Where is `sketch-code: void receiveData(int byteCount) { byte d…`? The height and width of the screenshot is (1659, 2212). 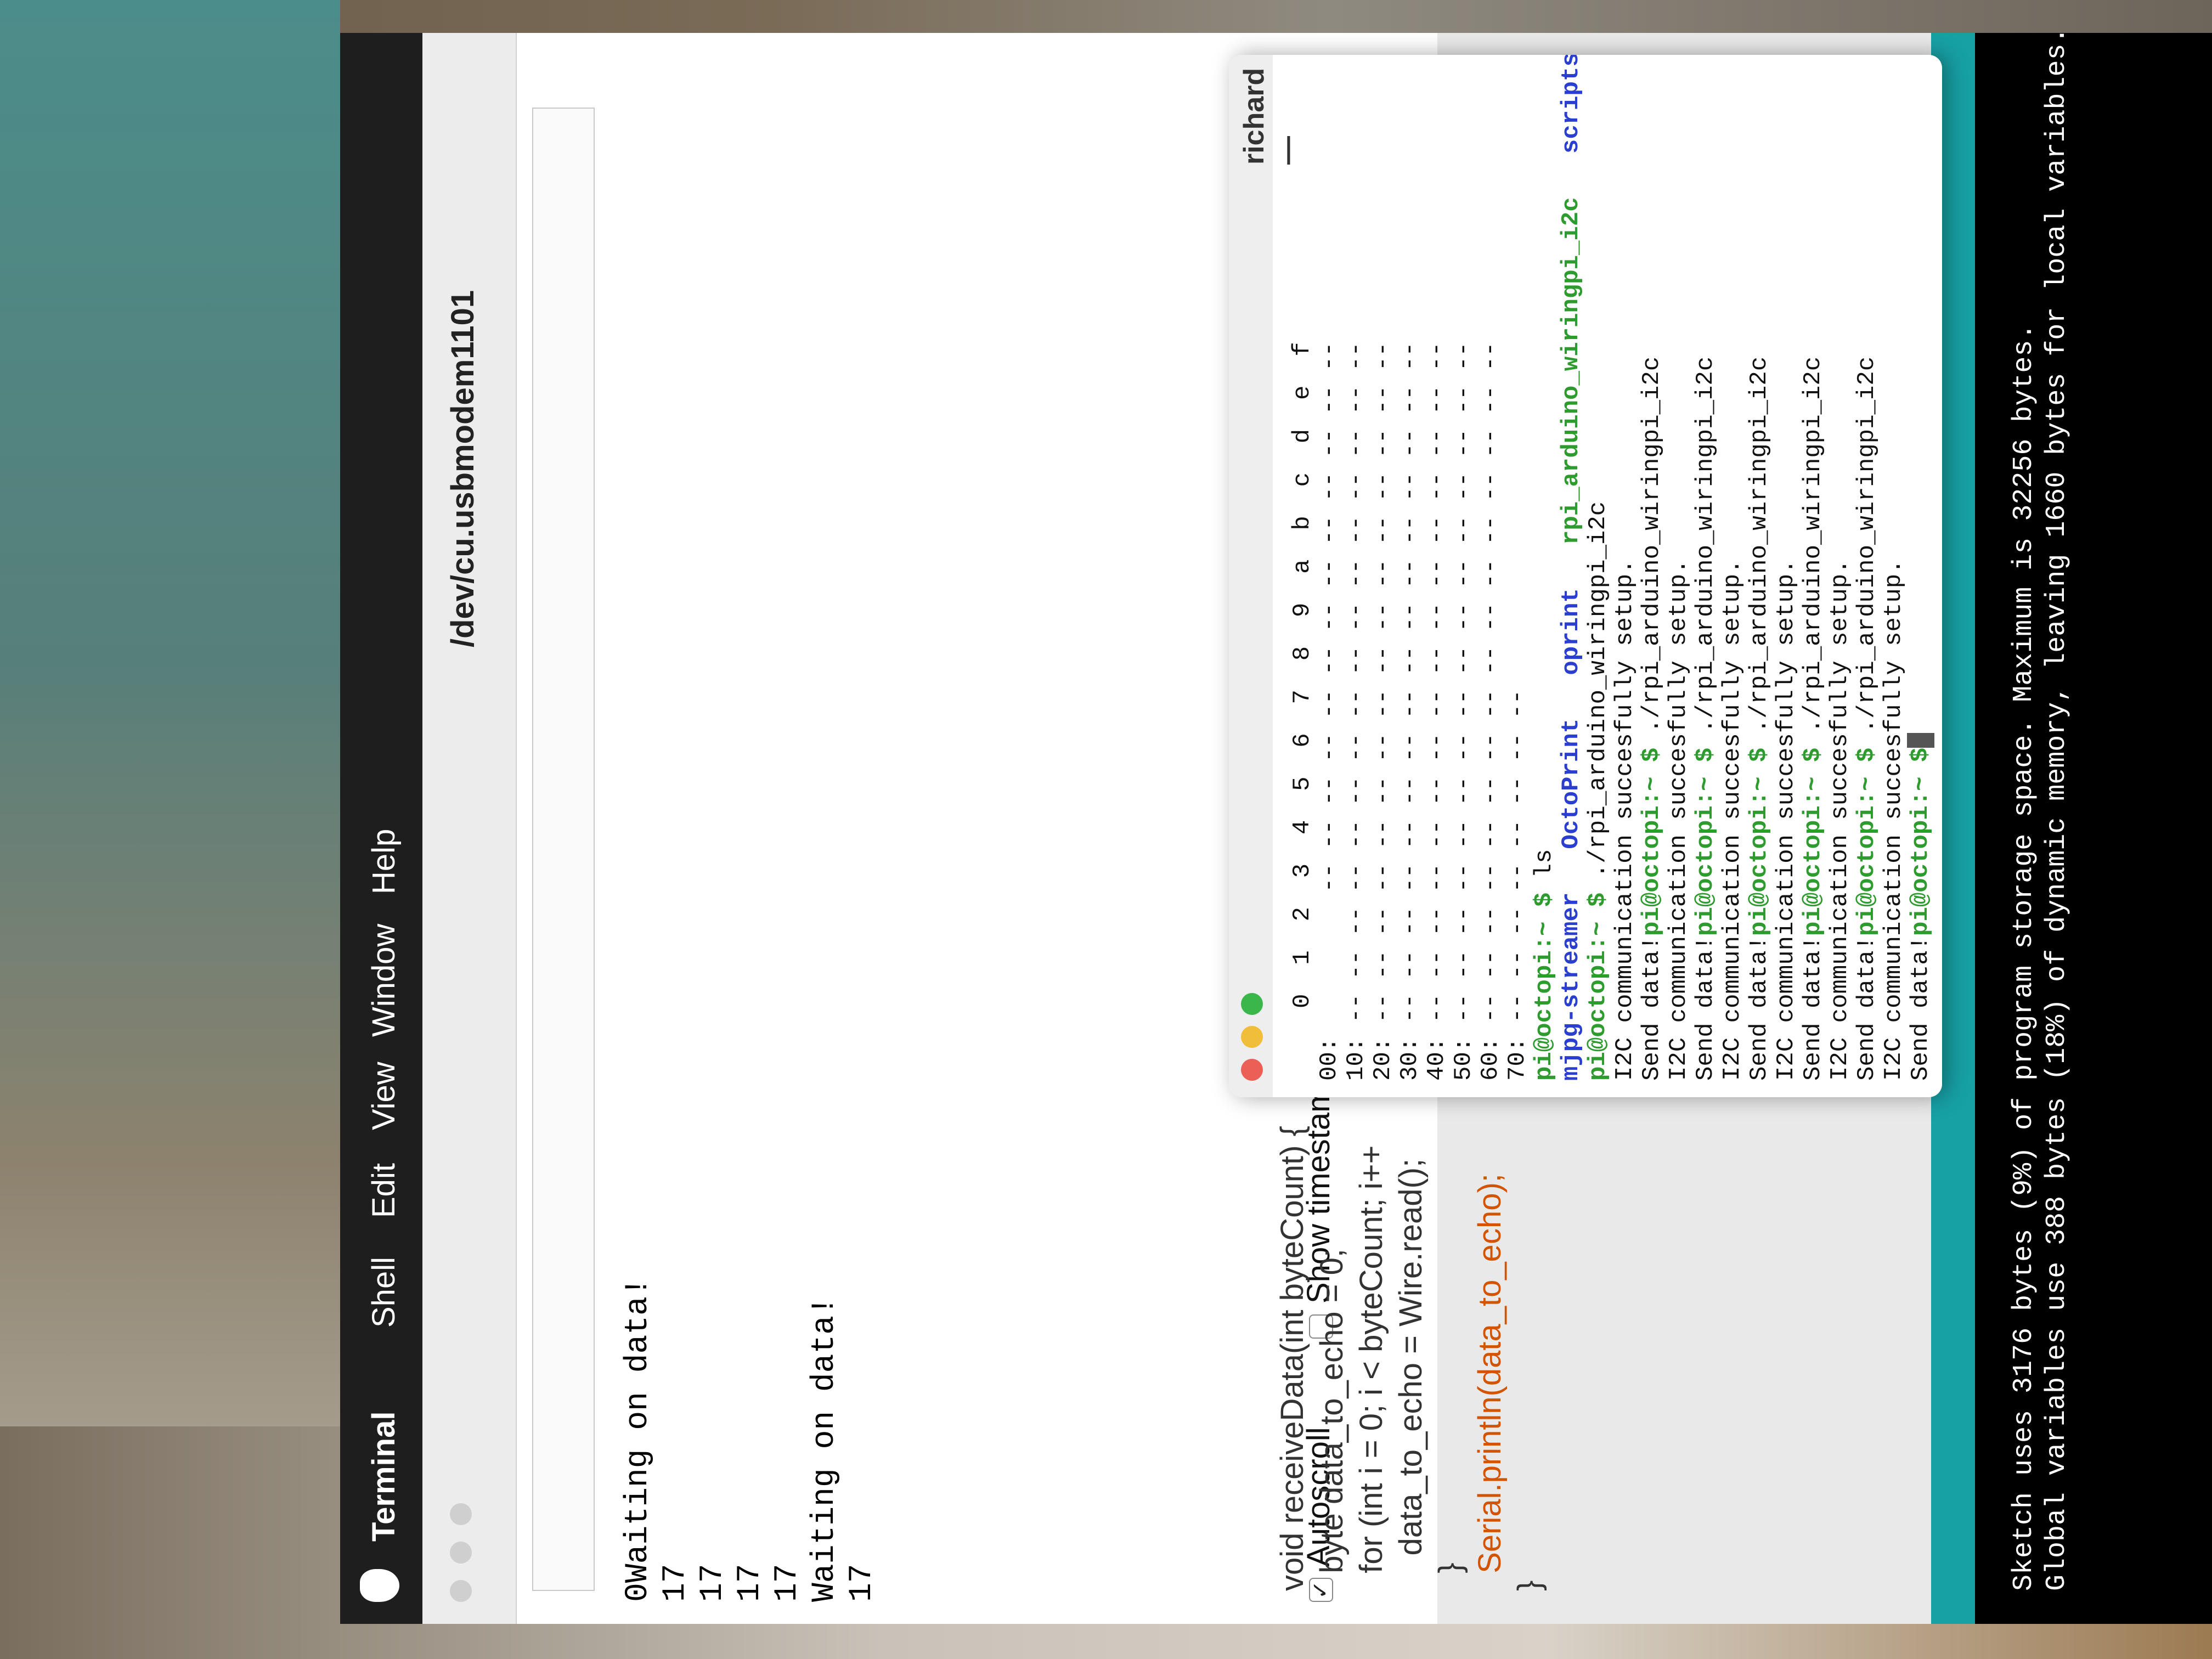 sketch-code: void receiveData(int byteCount) { byte d… is located at coordinates (1411, 1359).